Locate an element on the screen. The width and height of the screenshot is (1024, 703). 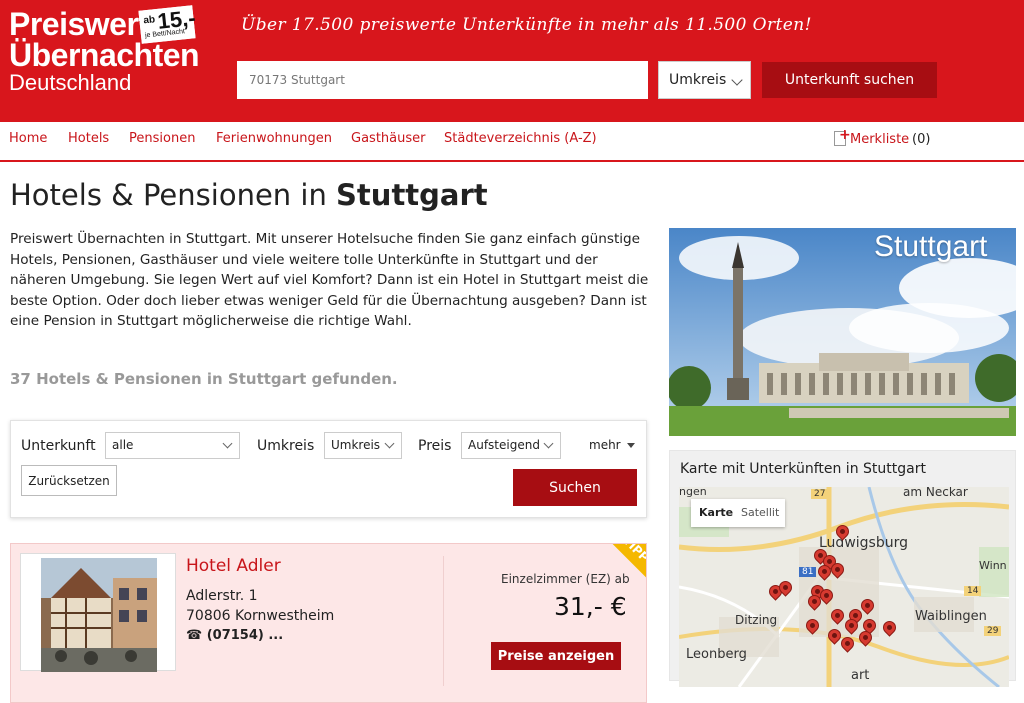
hotel-price: 31,- € is located at coordinates (590, 606).